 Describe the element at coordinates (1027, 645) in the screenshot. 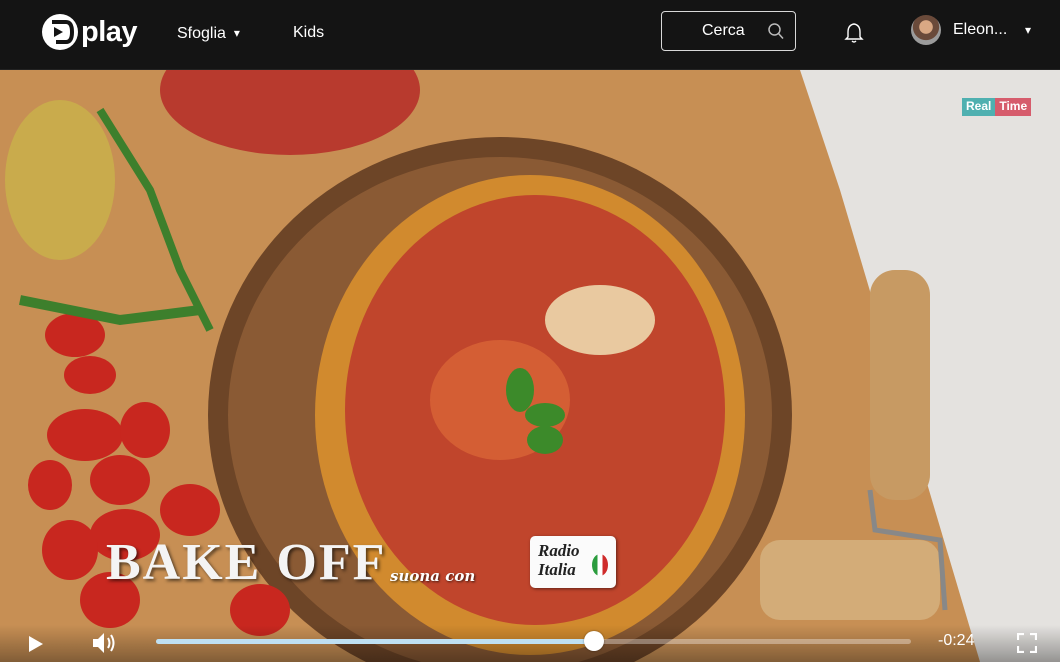

I see `fullscreen-icon` at that location.